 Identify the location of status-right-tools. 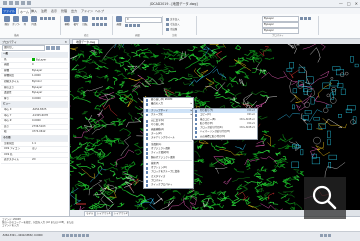
(325, 235).